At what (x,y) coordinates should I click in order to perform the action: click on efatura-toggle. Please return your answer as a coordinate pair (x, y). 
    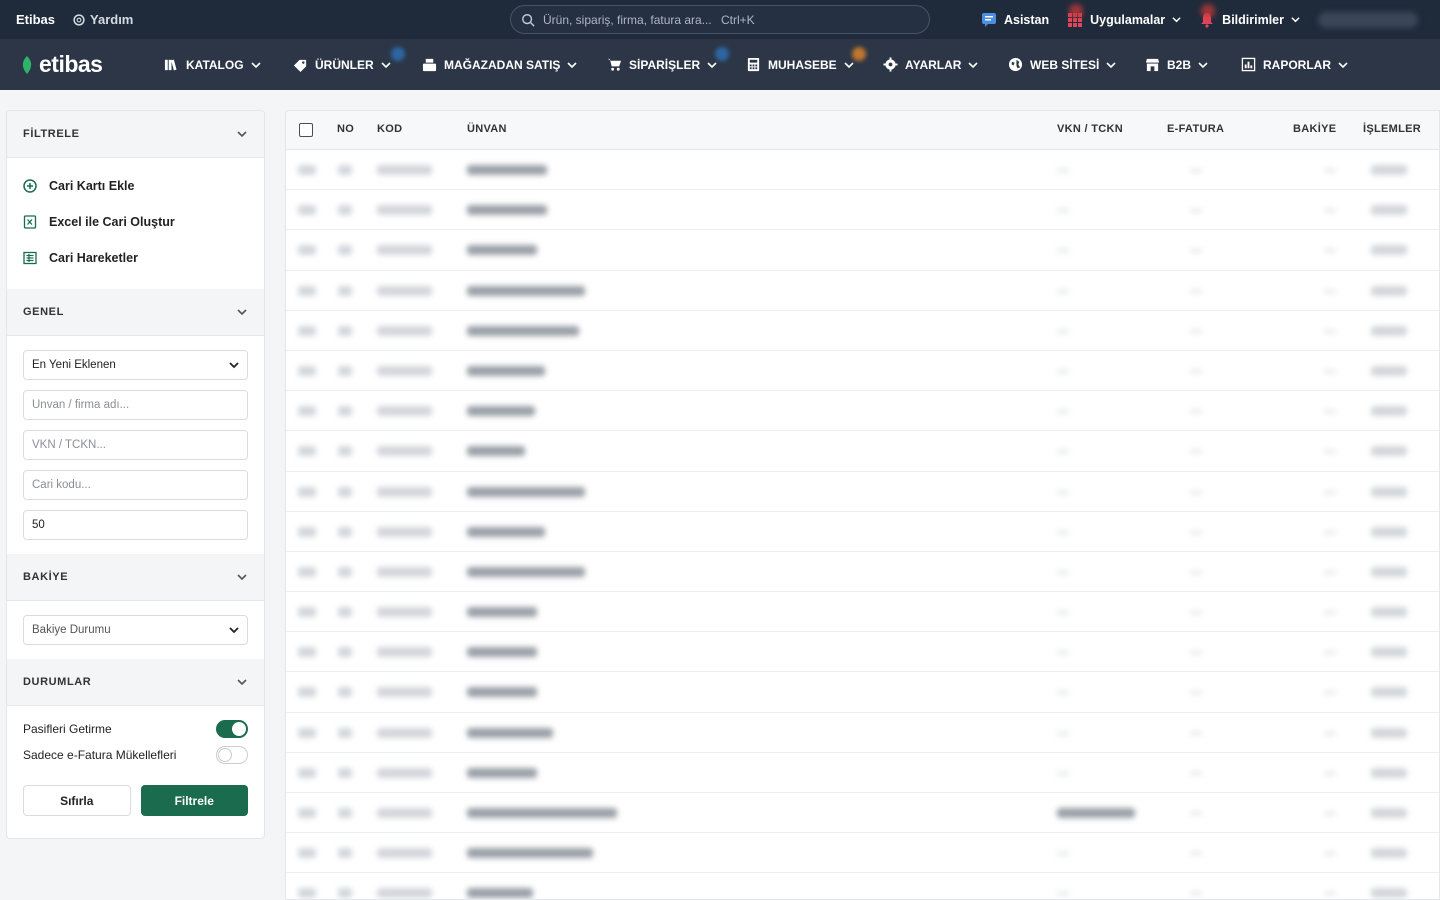
    Looking at the image, I should click on (232, 755).